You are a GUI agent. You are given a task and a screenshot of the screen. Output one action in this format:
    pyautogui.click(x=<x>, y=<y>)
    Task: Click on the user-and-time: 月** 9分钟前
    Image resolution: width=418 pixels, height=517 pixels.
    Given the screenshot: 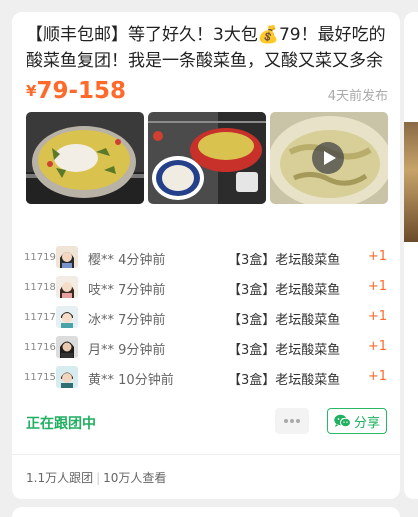 What is the action you would take?
    pyautogui.click(x=126, y=348)
    